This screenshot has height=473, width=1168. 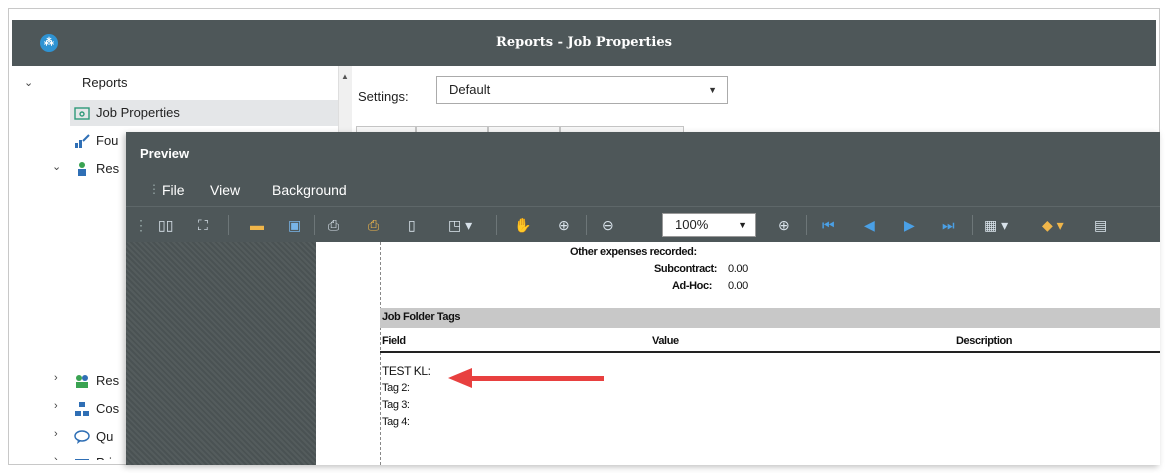 I want to click on magnifier-icon: ⊕, so click(x=564, y=225).